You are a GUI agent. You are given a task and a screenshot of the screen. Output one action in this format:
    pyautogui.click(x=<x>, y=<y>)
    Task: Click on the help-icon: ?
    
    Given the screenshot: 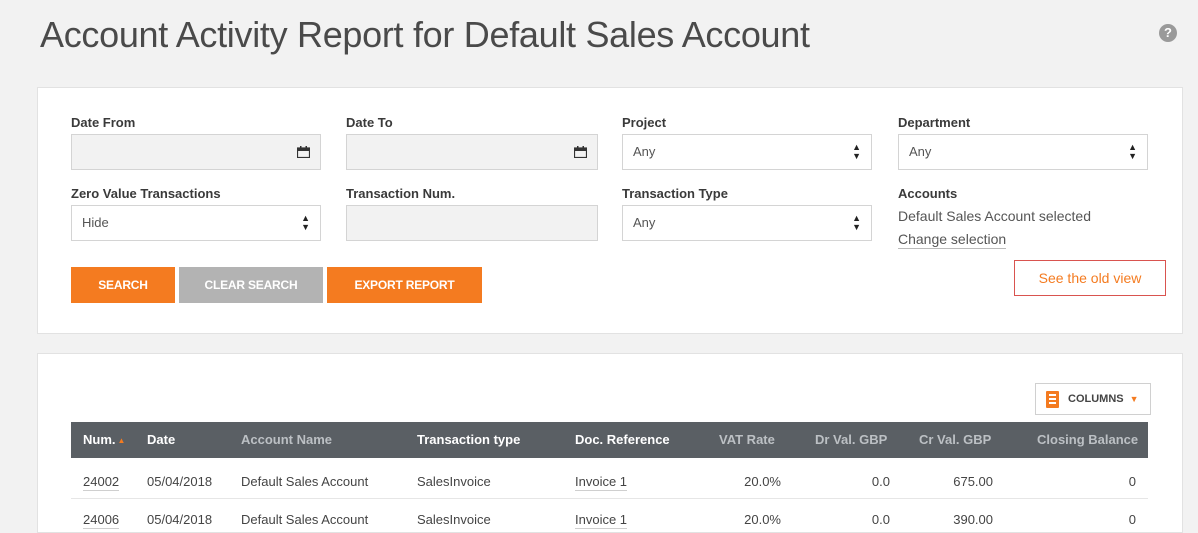 What is the action you would take?
    pyautogui.click(x=1168, y=33)
    